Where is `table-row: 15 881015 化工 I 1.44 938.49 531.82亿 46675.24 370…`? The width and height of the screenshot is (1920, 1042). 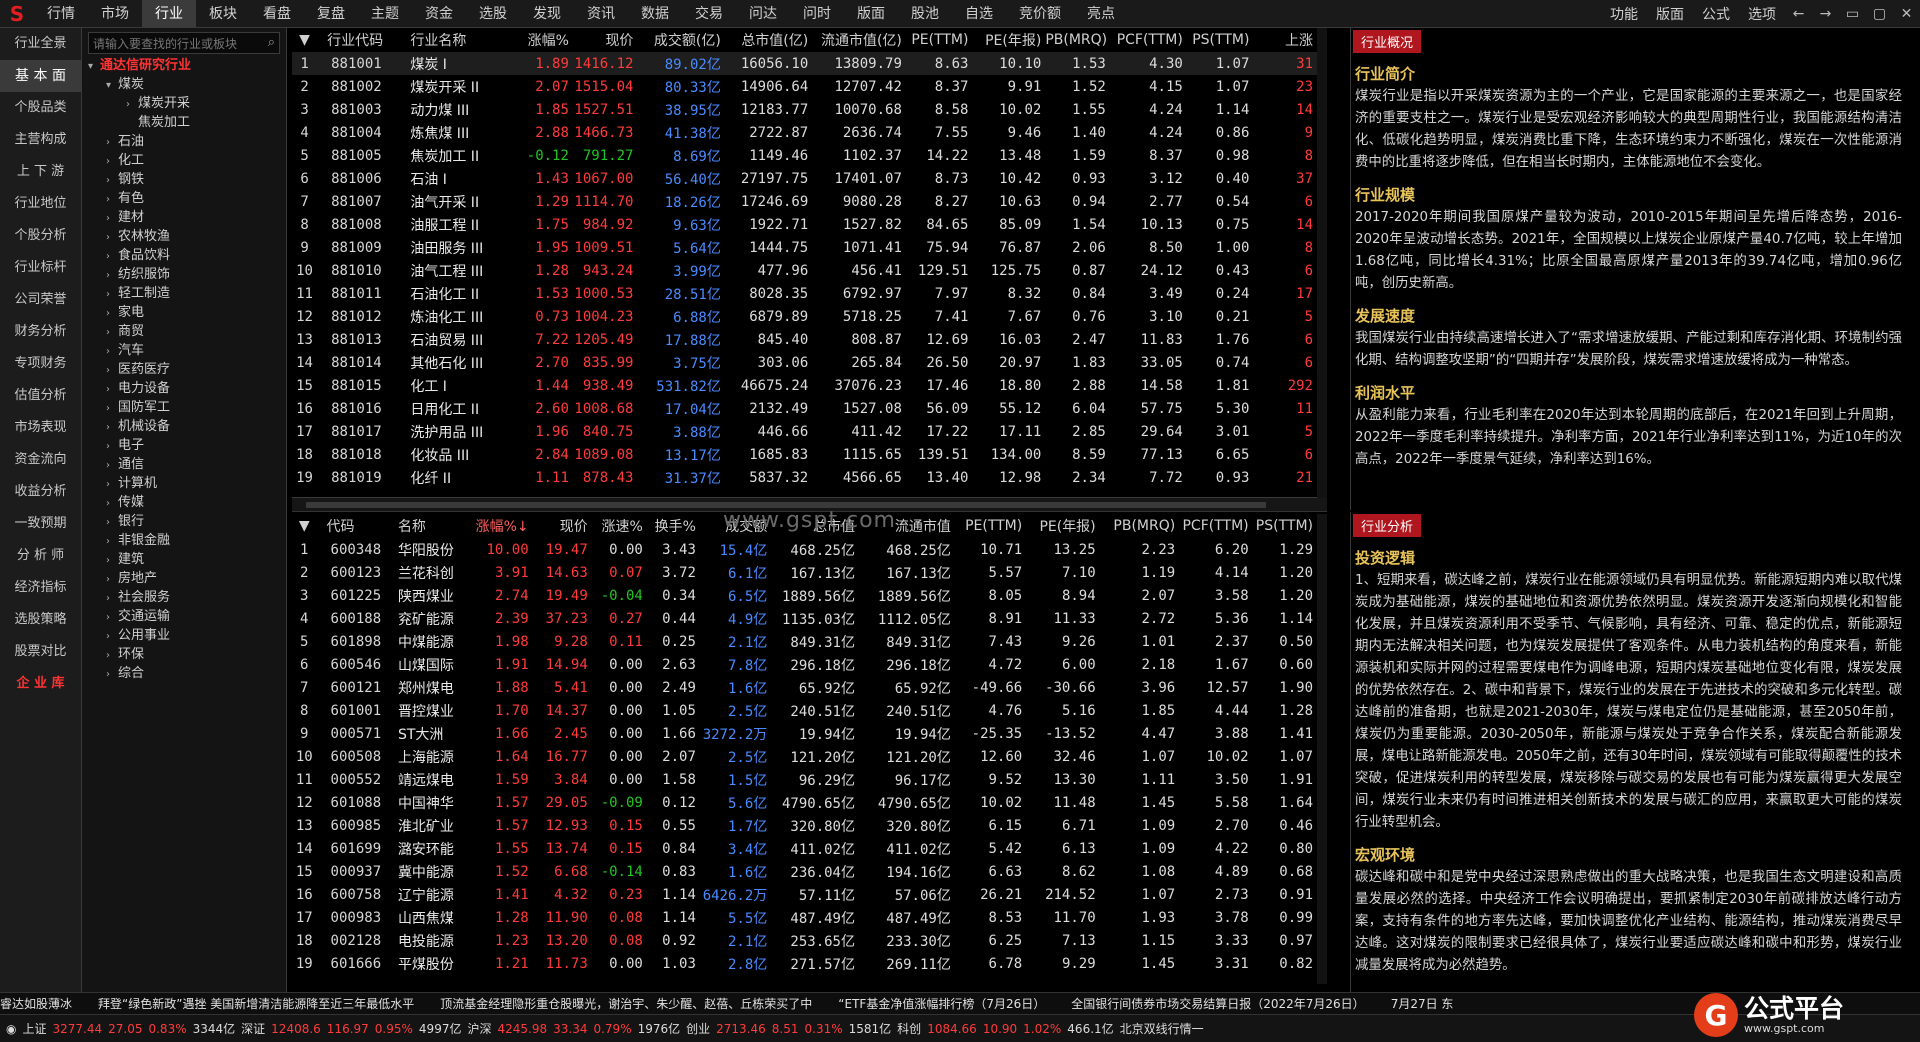 table-row: 15 881015 化工 I 1.44 938.49 531.82亿 46675.24 370… is located at coordinates (804, 385).